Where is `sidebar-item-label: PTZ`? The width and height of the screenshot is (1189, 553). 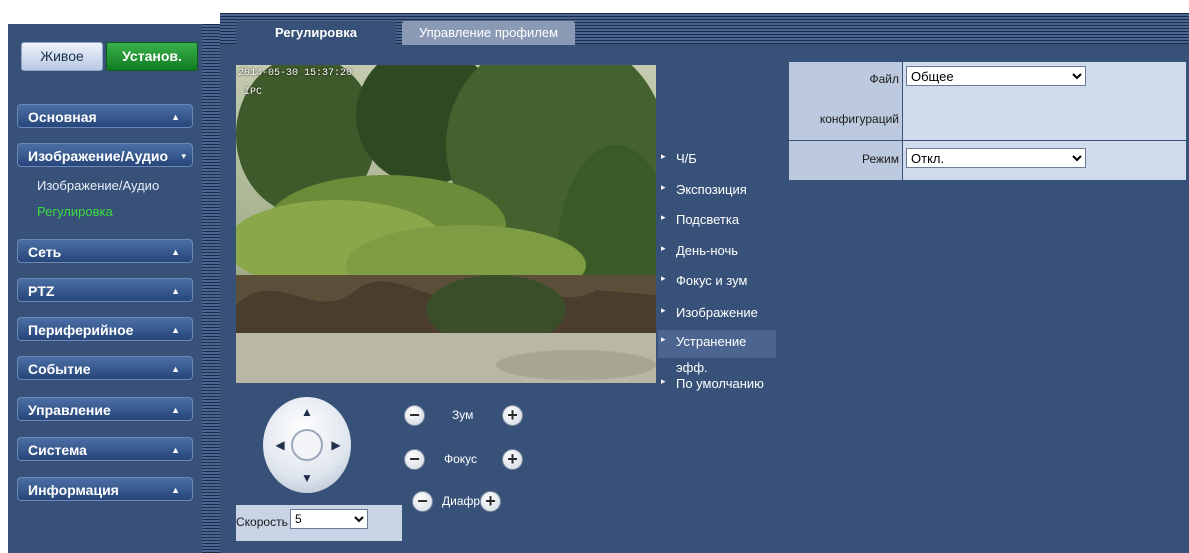 sidebar-item-label: PTZ is located at coordinates (41, 291).